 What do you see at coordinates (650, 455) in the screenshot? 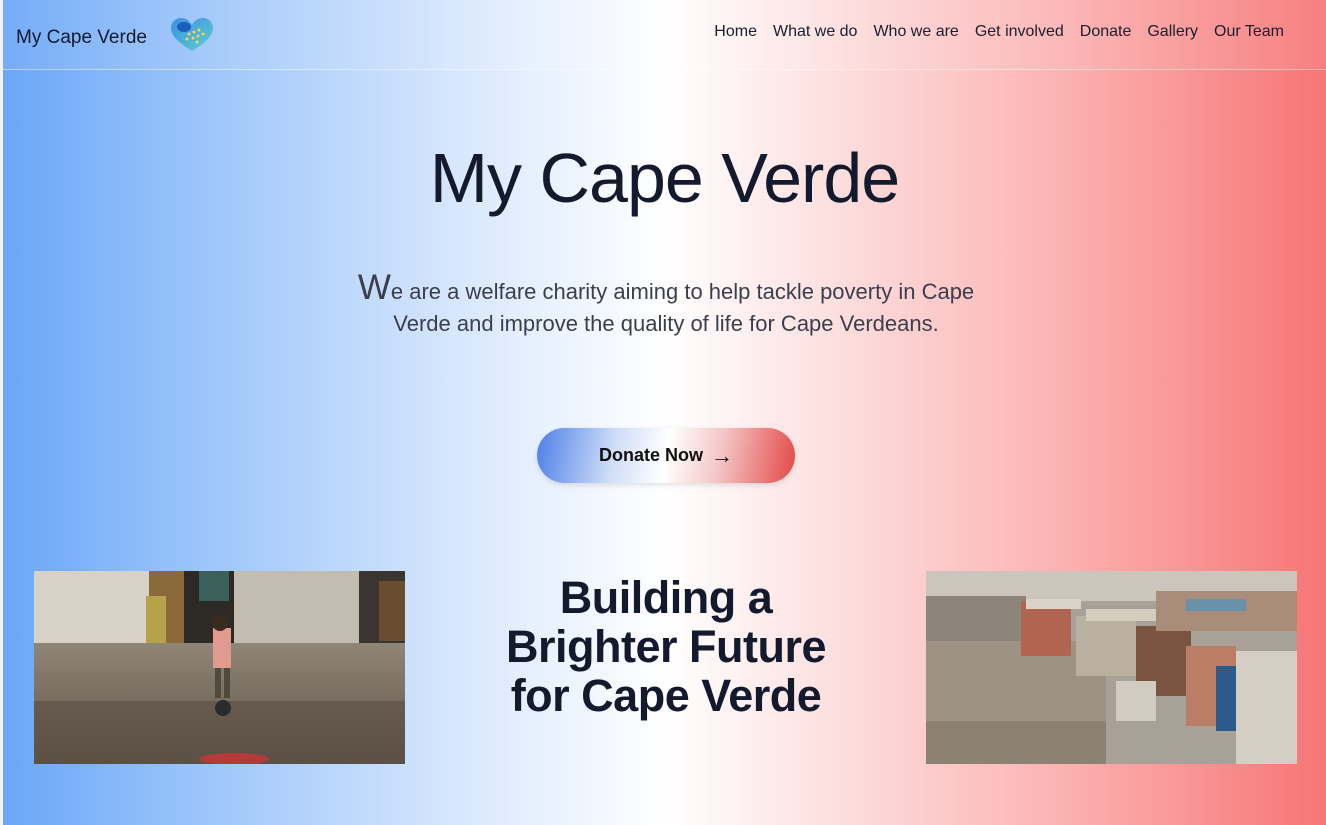
I see `donate-now-label: Donate Now` at bounding box center [650, 455].